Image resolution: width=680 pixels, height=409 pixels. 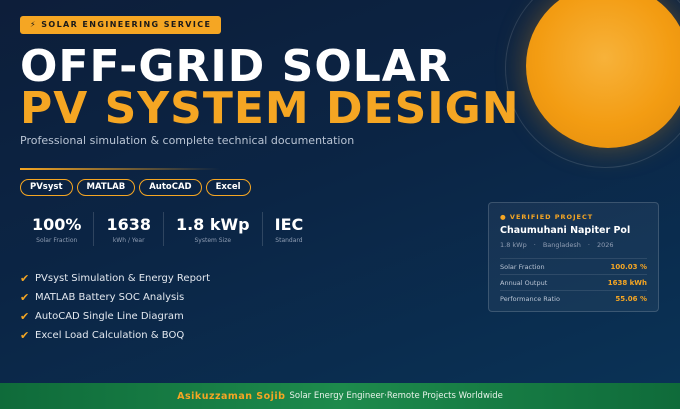 I want to click on tag-matlab: MATLAB, so click(x=106, y=187).